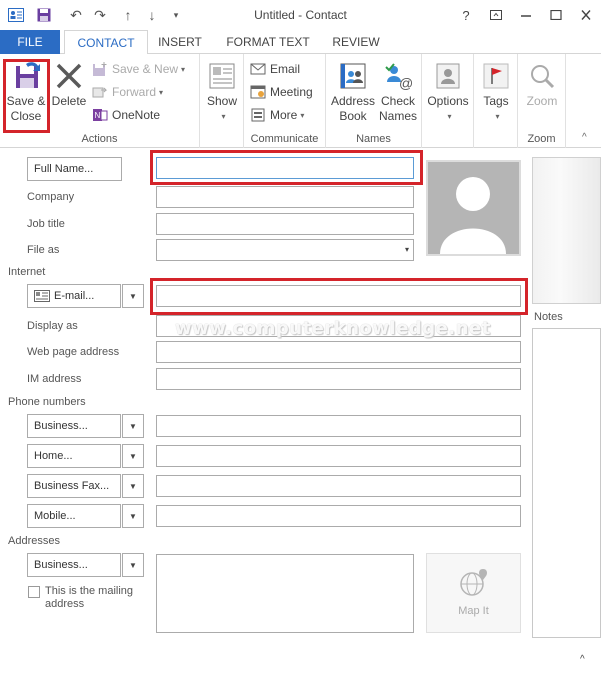 The image size is (601, 678). What do you see at coordinates (291, 92) in the screenshot?
I see `meeting-label: Meeting` at bounding box center [291, 92].